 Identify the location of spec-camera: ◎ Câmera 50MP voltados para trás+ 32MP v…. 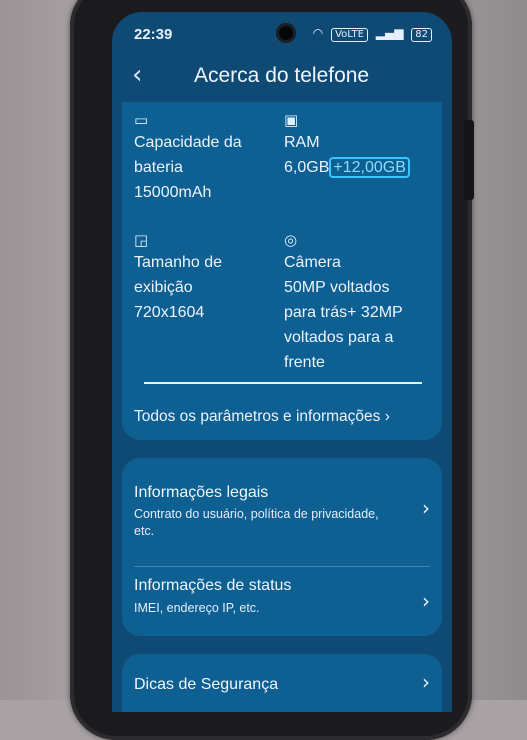
(343, 301).